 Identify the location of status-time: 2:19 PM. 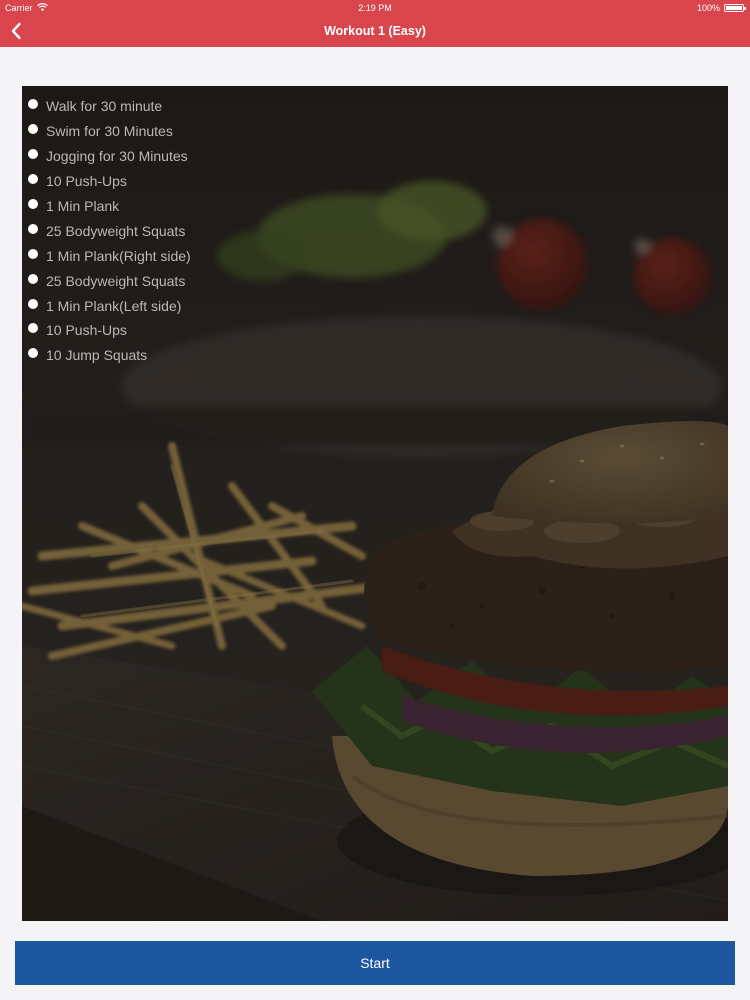
(375, 8).